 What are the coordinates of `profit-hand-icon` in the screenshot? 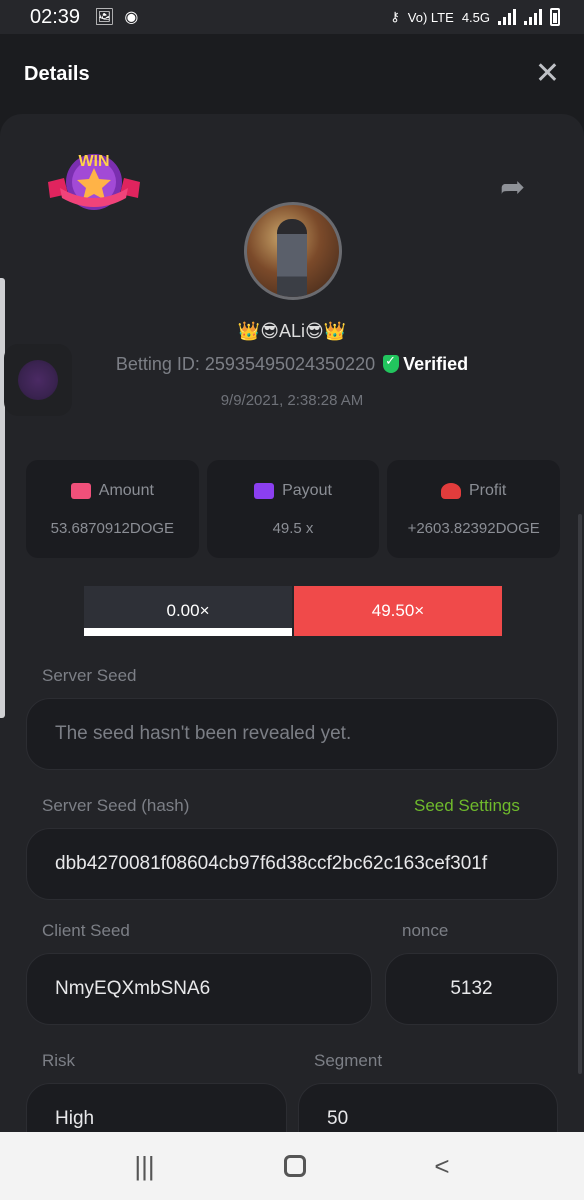 It's located at (451, 490).